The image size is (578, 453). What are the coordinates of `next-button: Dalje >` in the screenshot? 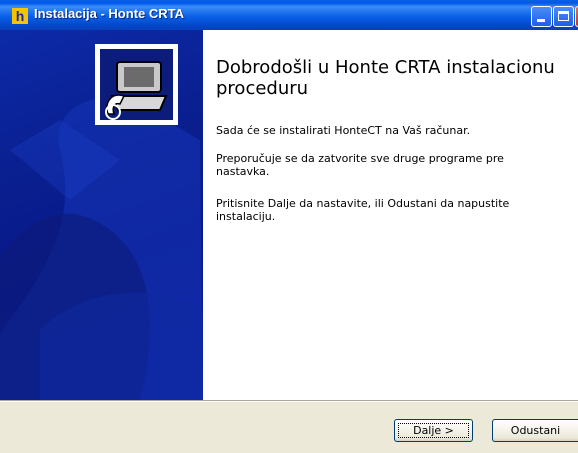 It's located at (433, 430).